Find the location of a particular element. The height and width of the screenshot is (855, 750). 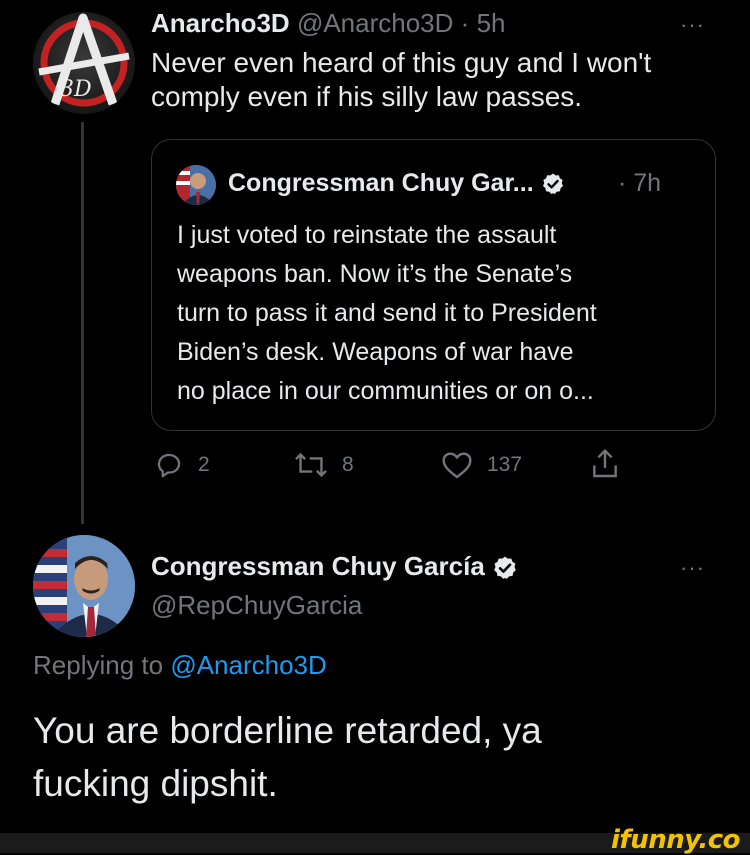

reply-tweet-handle: @RepChuyGarcia is located at coordinates (256, 605).